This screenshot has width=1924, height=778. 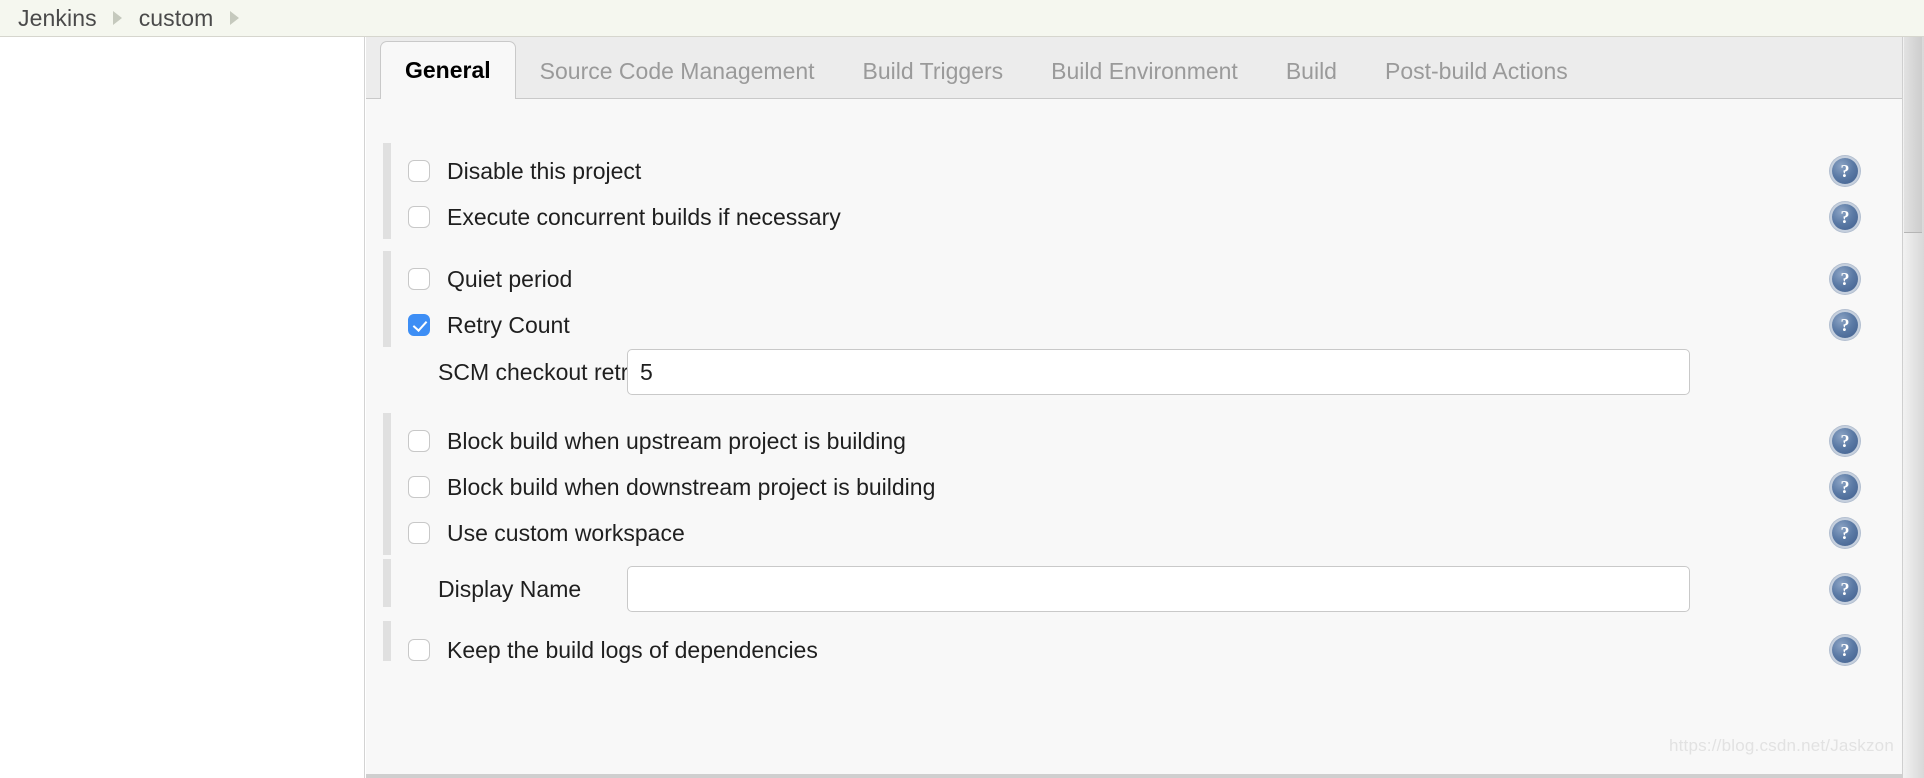 I want to click on config-row-execute-concurrent-builds: Execute concurrent builds if necessary?, so click(x=1134, y=217).